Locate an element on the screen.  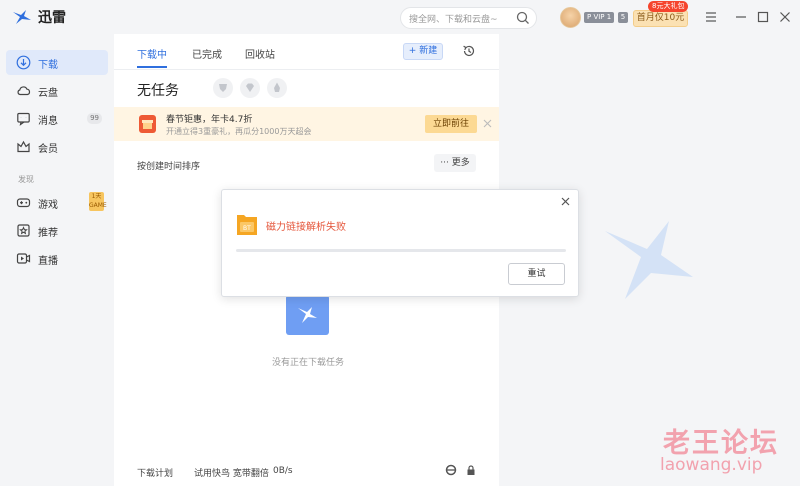
sidebar-item-label: 消息 is located at coordinates (48, 121).